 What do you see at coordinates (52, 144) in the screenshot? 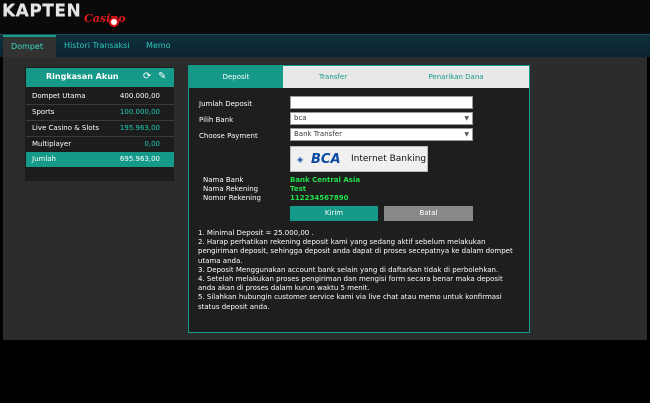
I see `summary-row-label: Multiplayer` at bounding box center [52, 144].